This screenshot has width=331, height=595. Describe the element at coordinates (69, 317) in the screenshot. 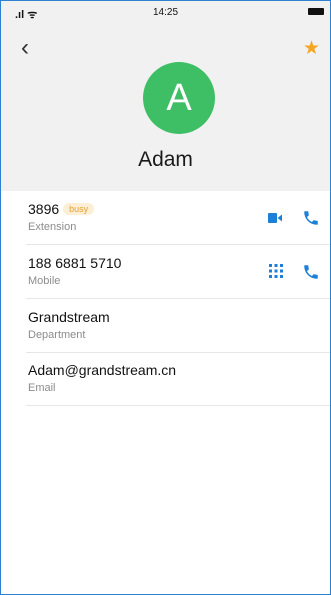

I see `department-value: Grandstream` at that location.